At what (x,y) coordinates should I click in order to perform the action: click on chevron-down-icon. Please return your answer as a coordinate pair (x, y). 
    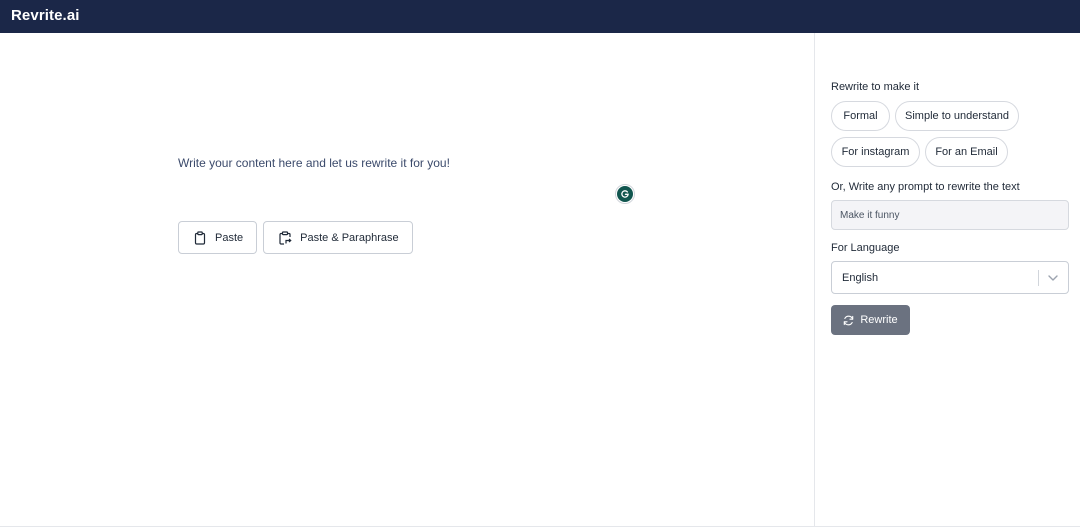
    Looking at the image, I should click on (1053, 278).